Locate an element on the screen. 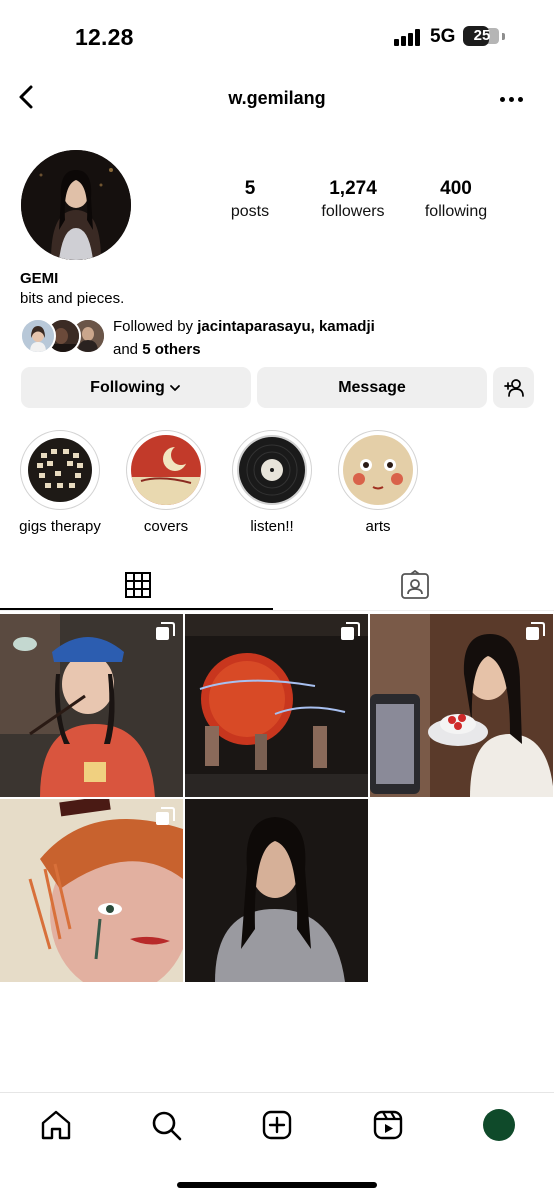  highlight-arts: arts is located at coordinates (378, 482).